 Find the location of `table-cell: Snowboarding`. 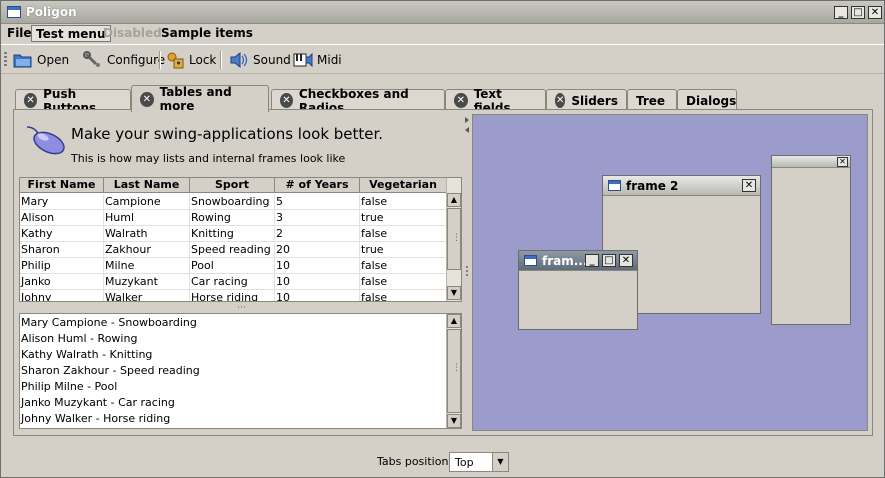

table-cell: Snowboarding is located at coordinates (232, 202).